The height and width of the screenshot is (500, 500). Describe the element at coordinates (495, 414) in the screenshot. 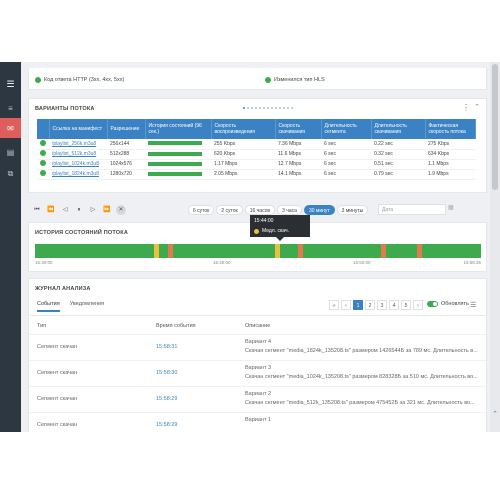

I see `scroll-up-icon: ⌃` at that location.